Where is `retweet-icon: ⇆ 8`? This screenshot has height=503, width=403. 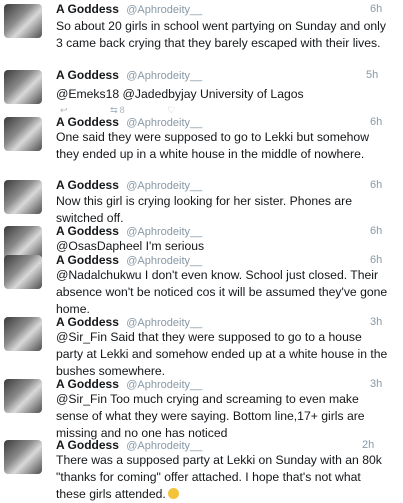 retweet-icon: ⇆ 8 is located at coordinates (117, 110).